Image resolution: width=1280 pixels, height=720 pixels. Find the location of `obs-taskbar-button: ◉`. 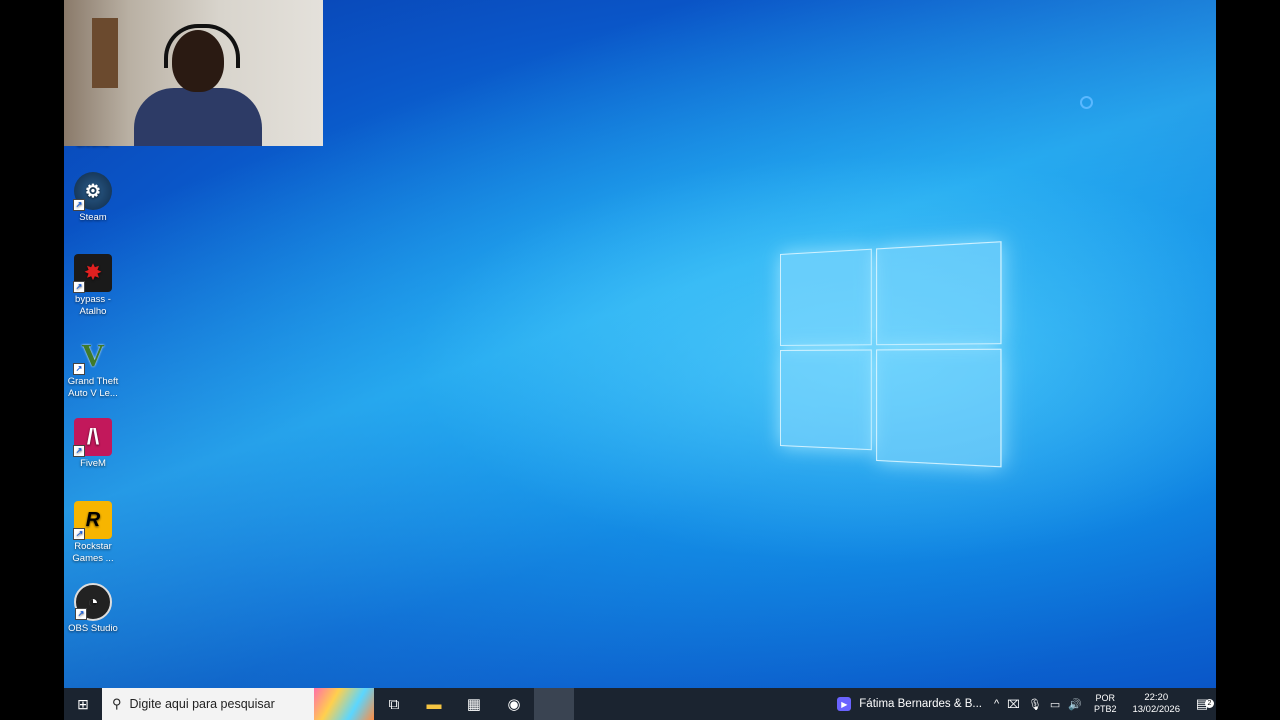

obs-taskbar-button: ◉ is located at coordinates (514, 704).